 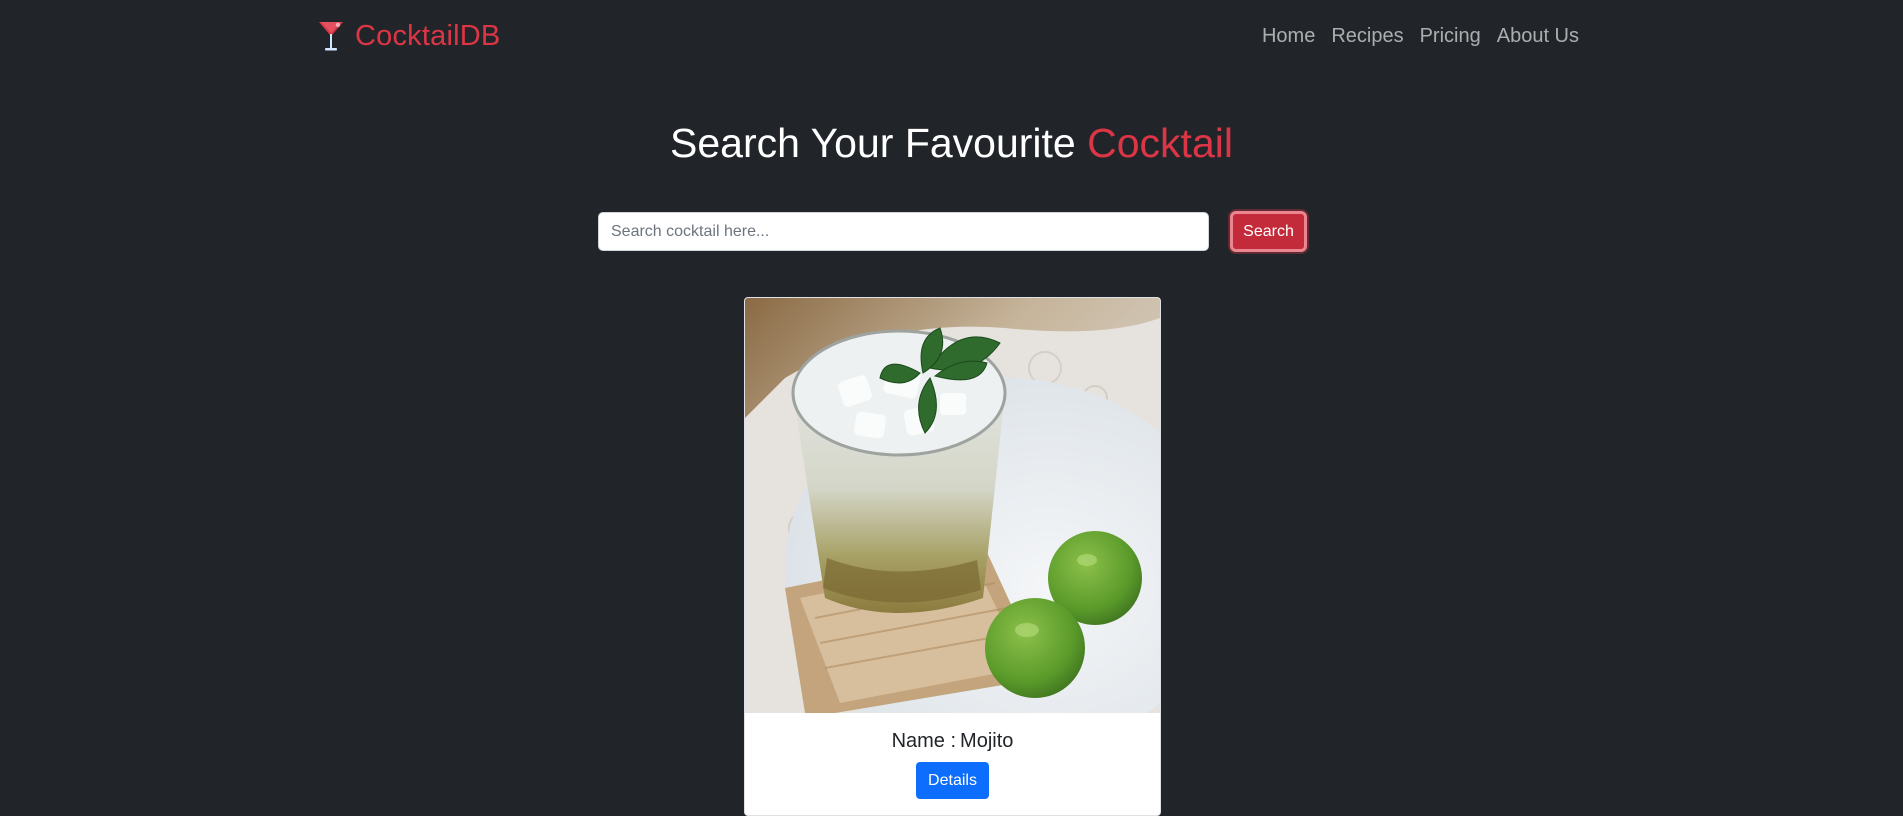 What do you see at coordinates (924, 741) in the screenshot?
I see `name-label: Name :` at bounding box center [924, 741].